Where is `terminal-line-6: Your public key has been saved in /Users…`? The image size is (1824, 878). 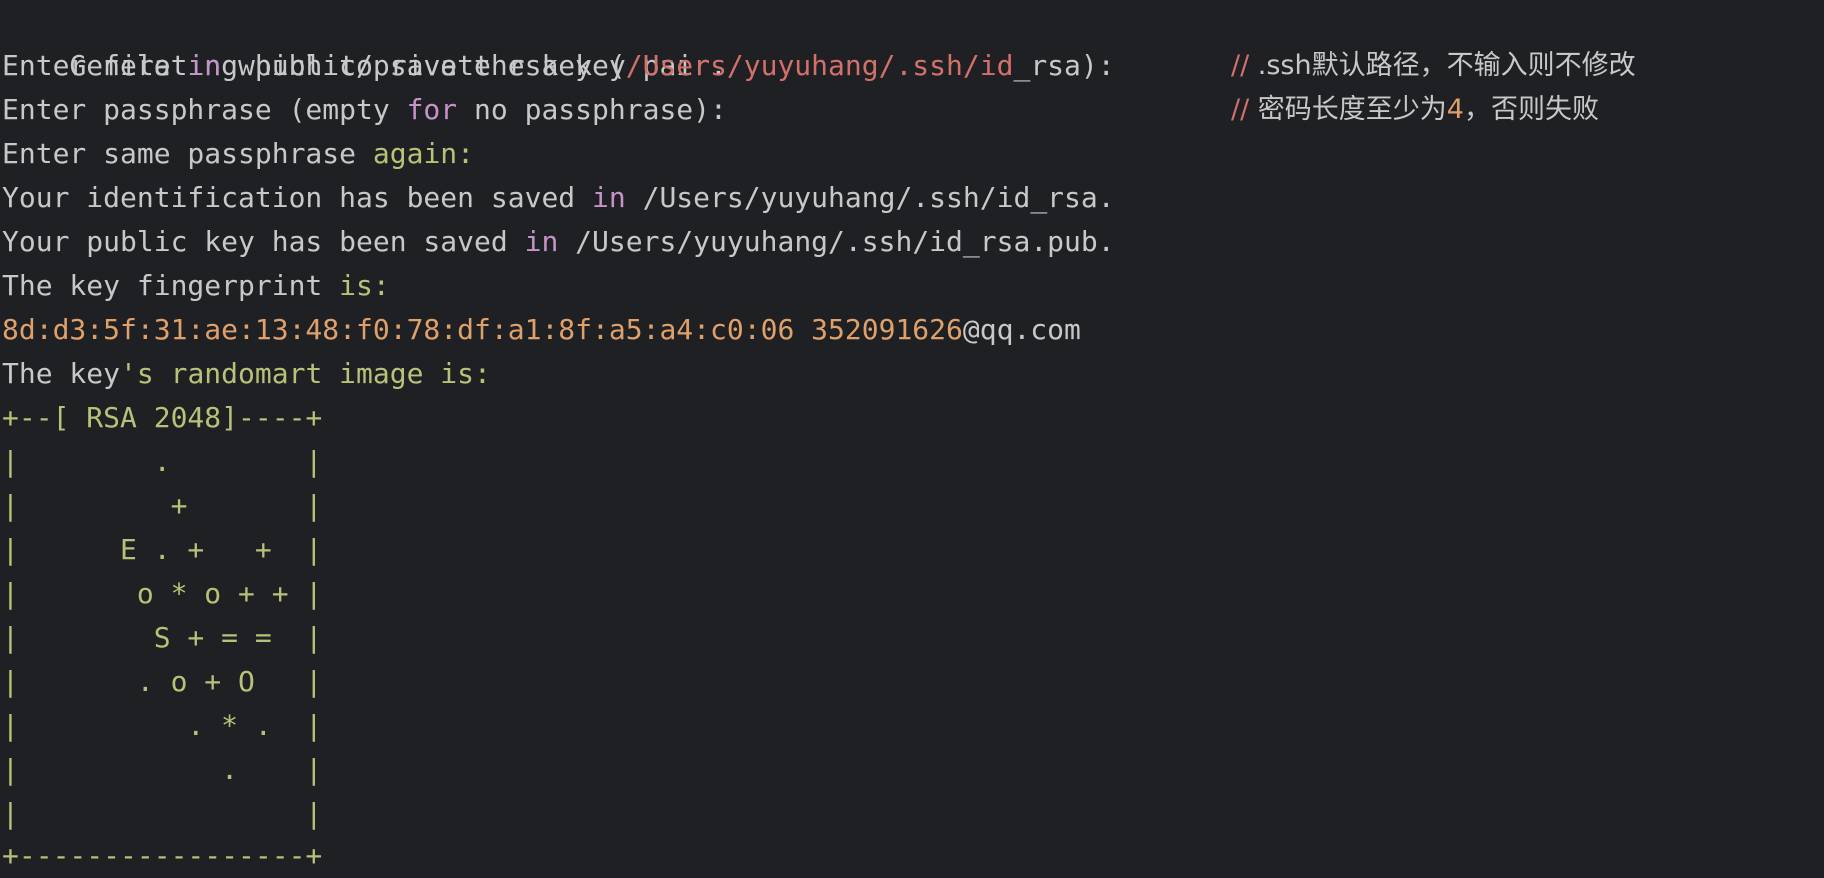
terminal-line-6: Your public key has been saved in /Users… is located at coordinates (558, 242).